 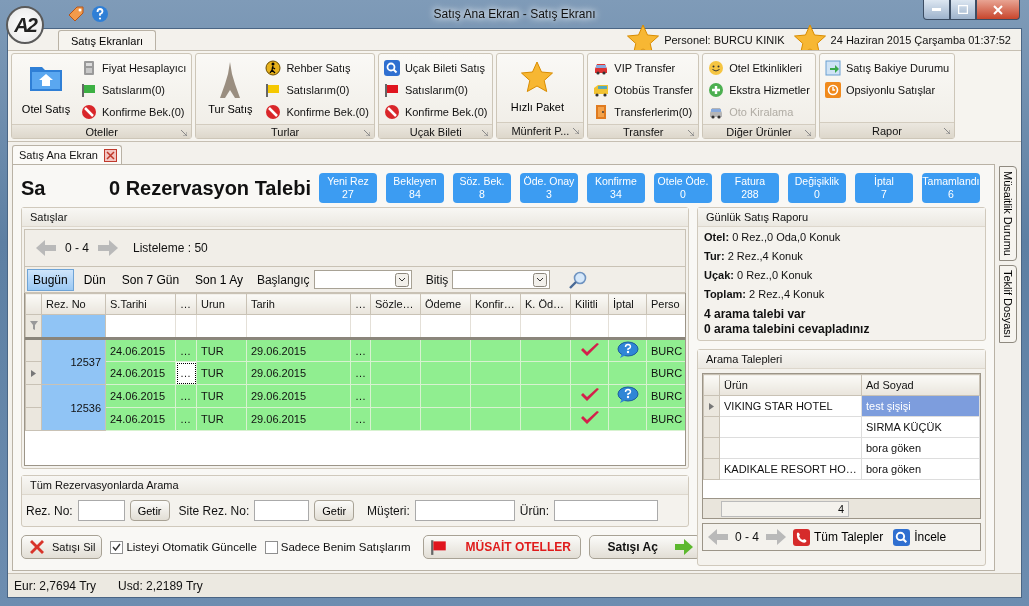 I want to click on rez-no-field, so click(x=101, y=510).